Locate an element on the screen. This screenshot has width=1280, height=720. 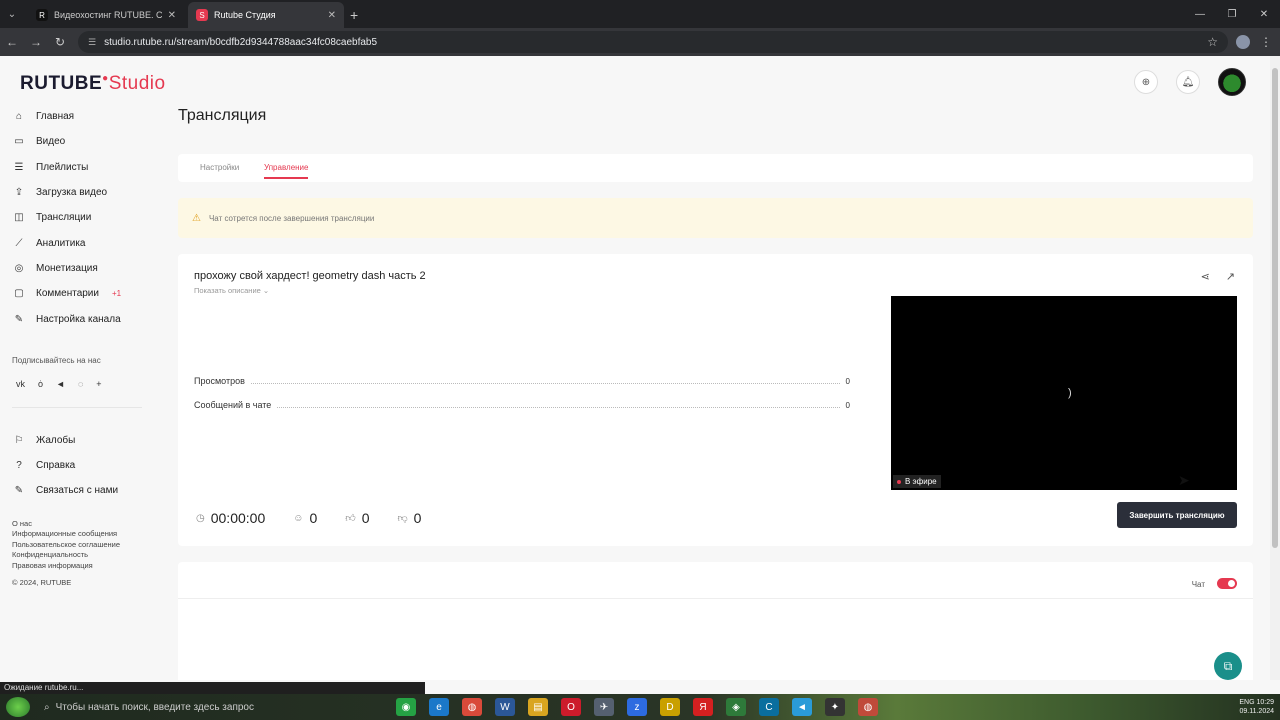
follow-label: Подписывайтесь на нас is located at coordinates (56, 360).